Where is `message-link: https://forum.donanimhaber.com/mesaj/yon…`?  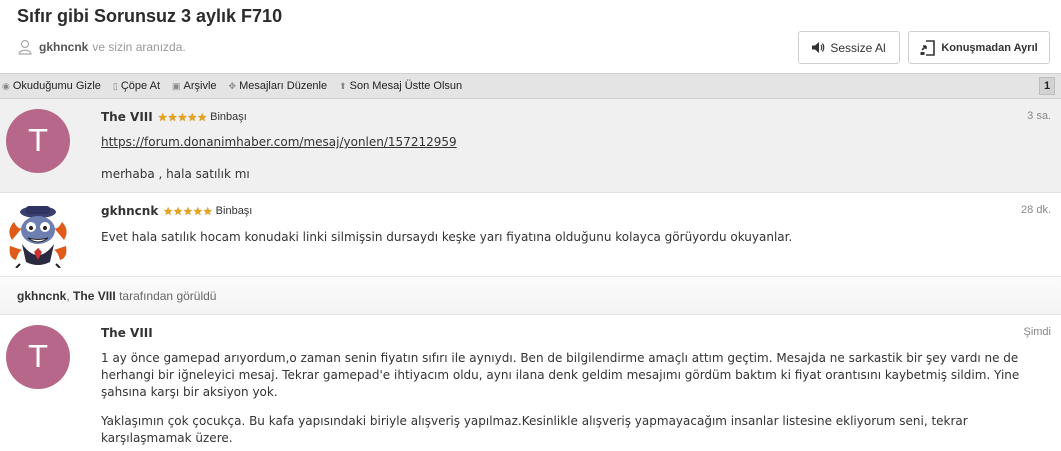
message-link: https://forum.donanimhaber.com/mesaj/yon… is located at coordinates (279, 142).